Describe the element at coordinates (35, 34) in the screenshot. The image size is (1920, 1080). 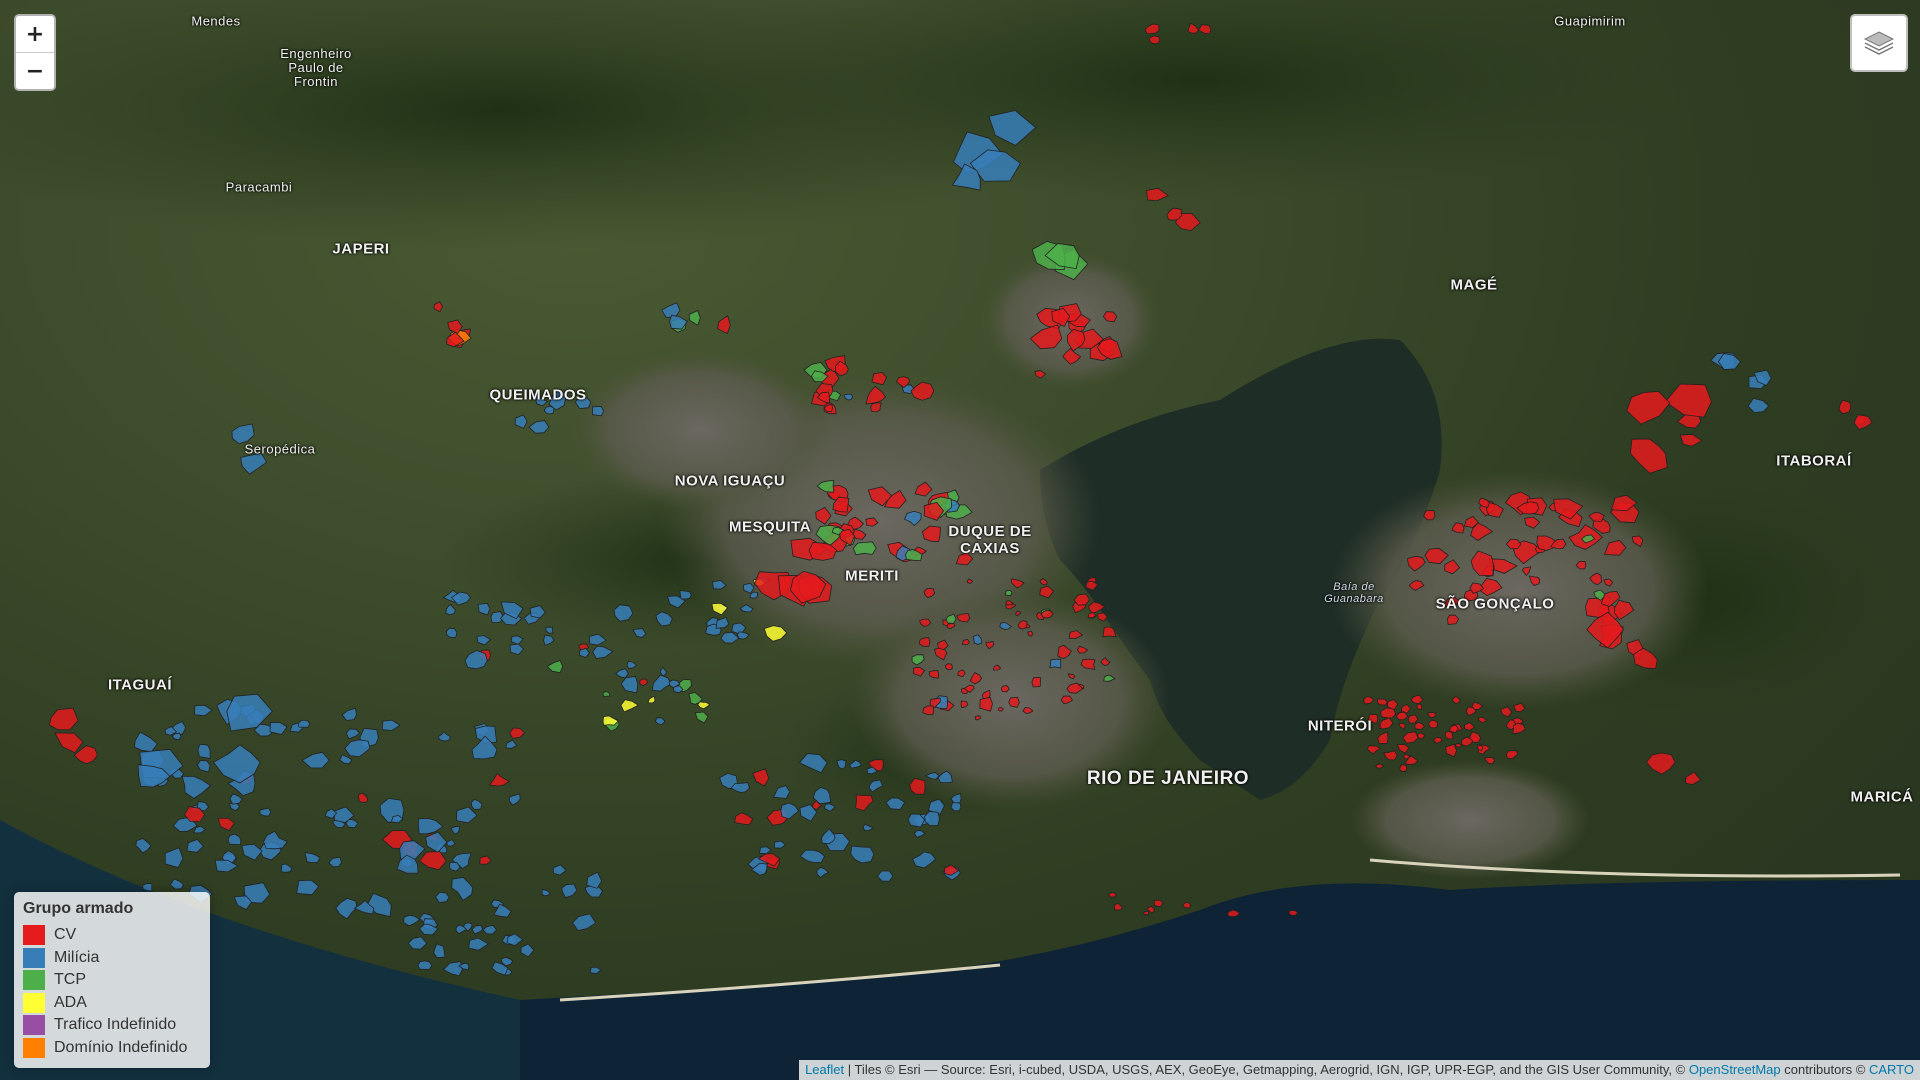
I see `zoom-in-button: +` at that location.